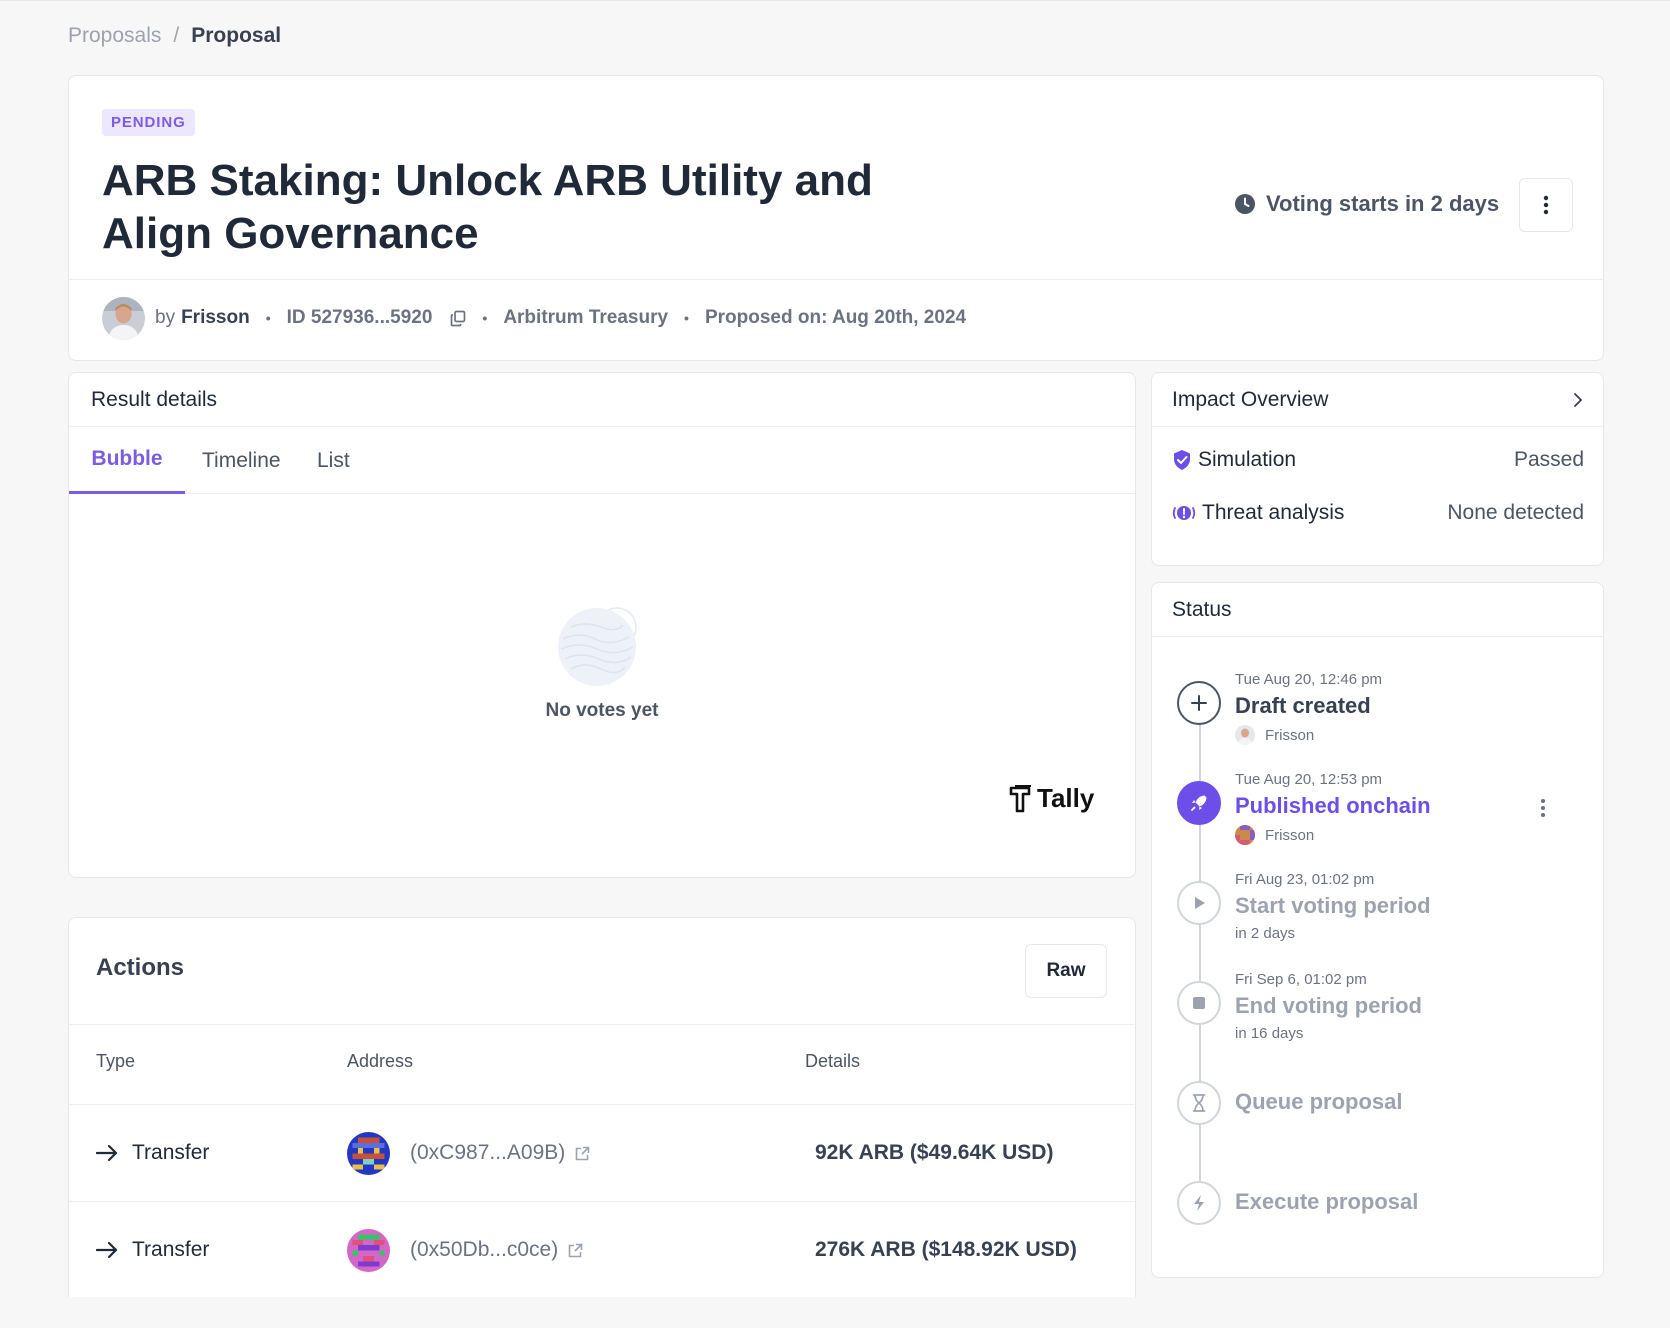  I want to click on column-header-type: Type, so click(116, 1061).